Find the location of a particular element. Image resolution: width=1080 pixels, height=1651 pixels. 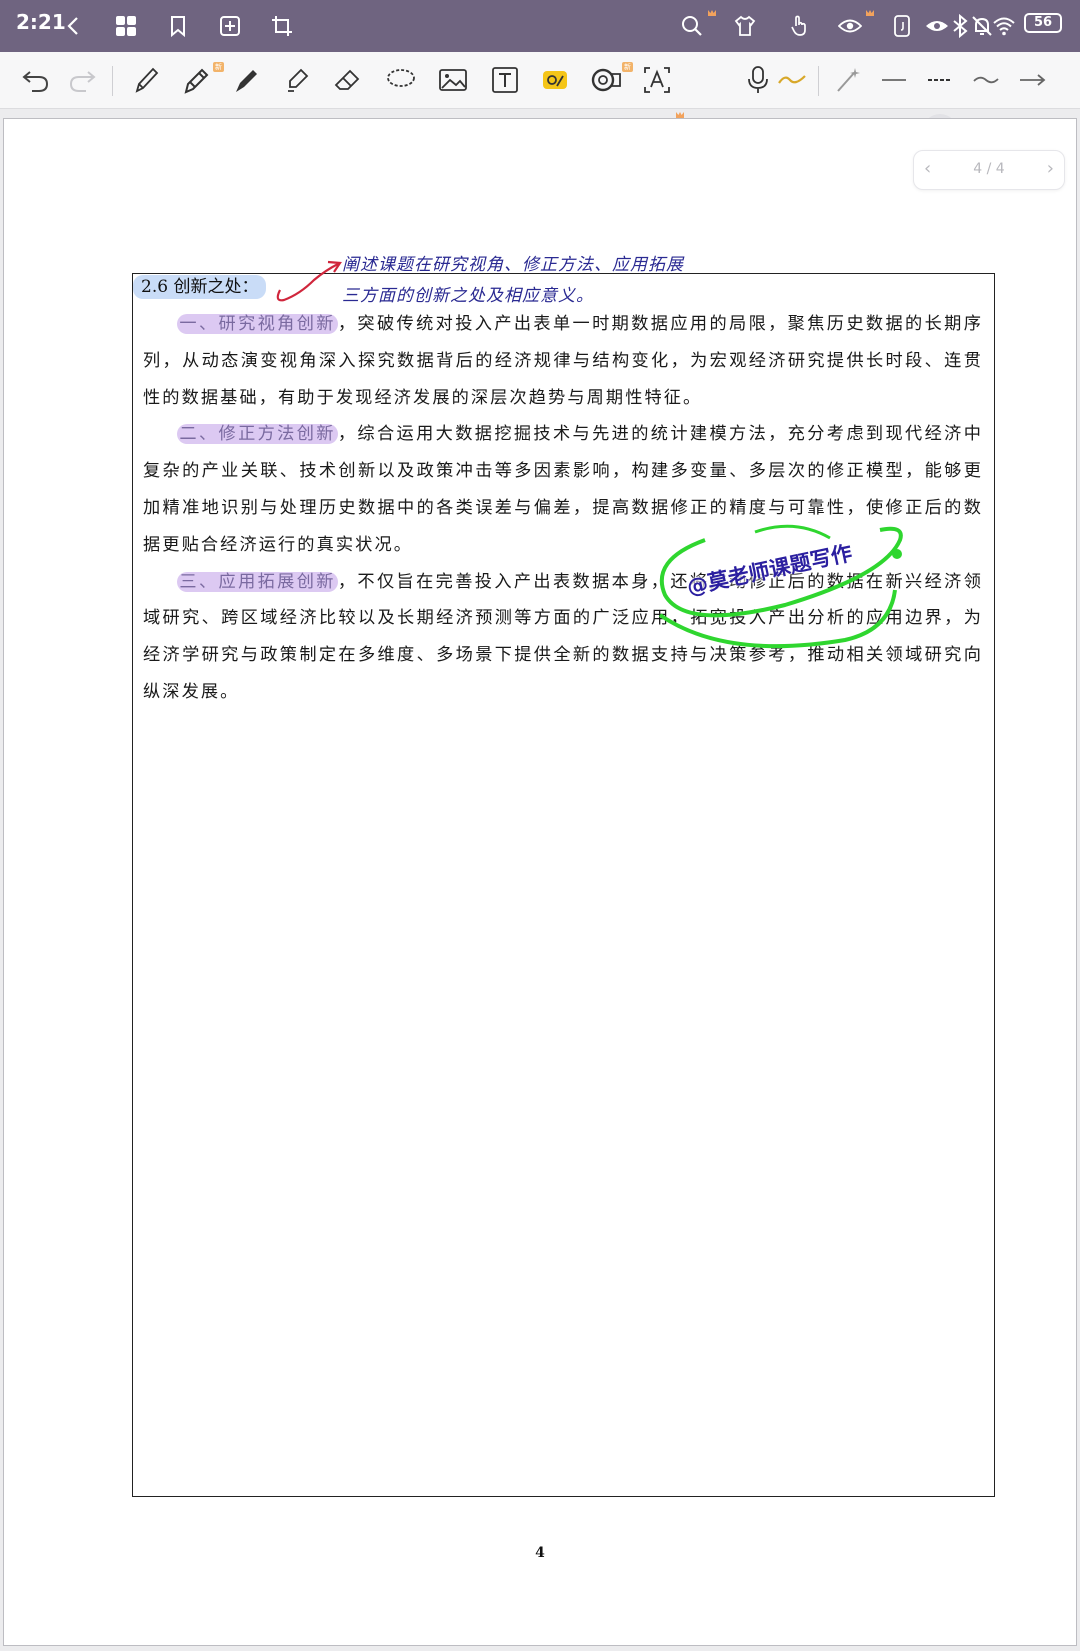

section-heading: 2.6 创新之处： is located at coordinates (200, 287).